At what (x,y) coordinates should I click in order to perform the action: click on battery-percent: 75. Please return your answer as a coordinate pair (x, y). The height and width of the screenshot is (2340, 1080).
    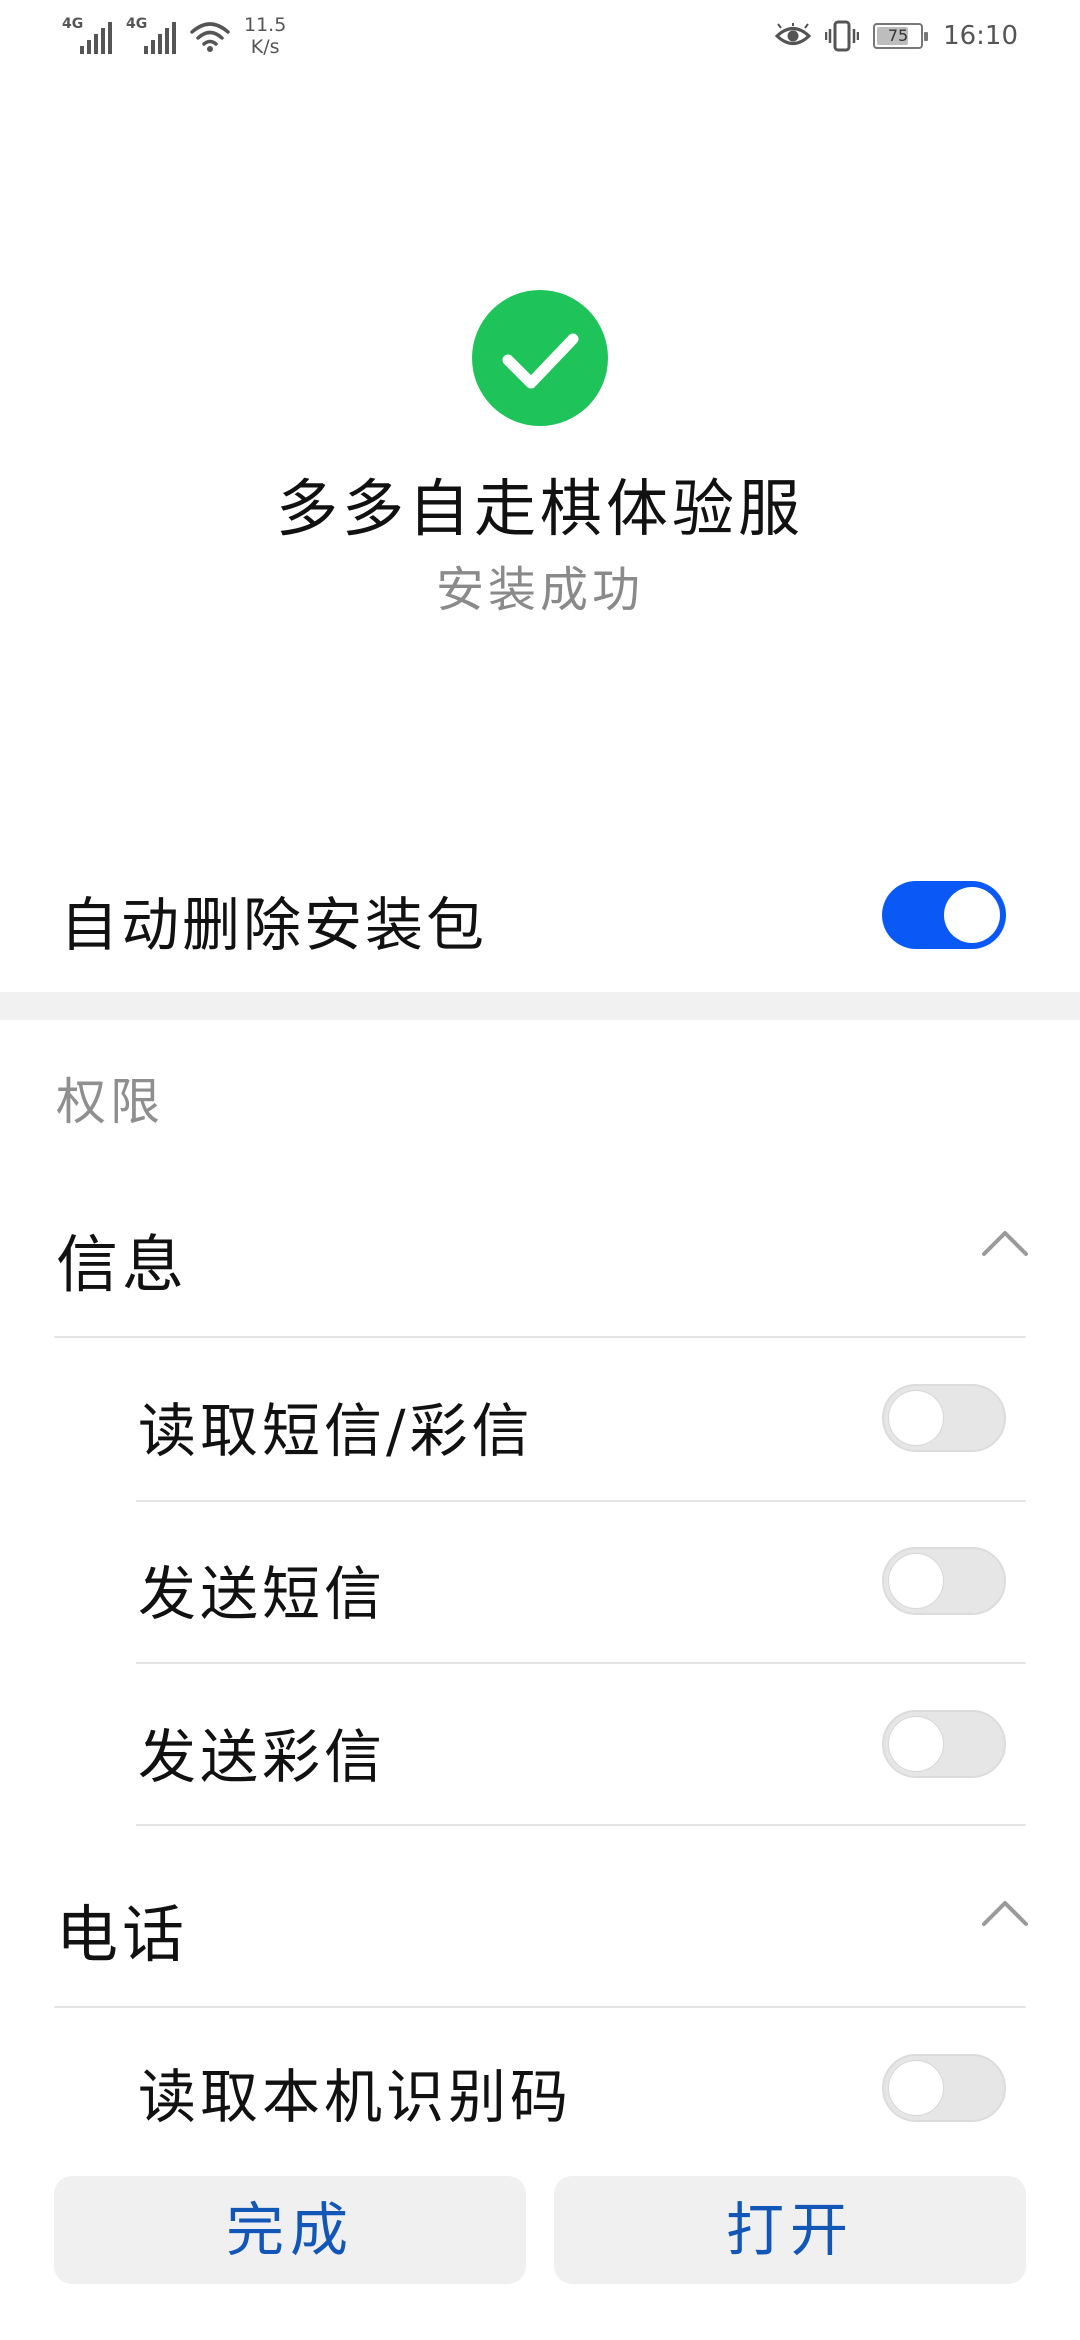
    Looking at the image, I should click on (898, 35).